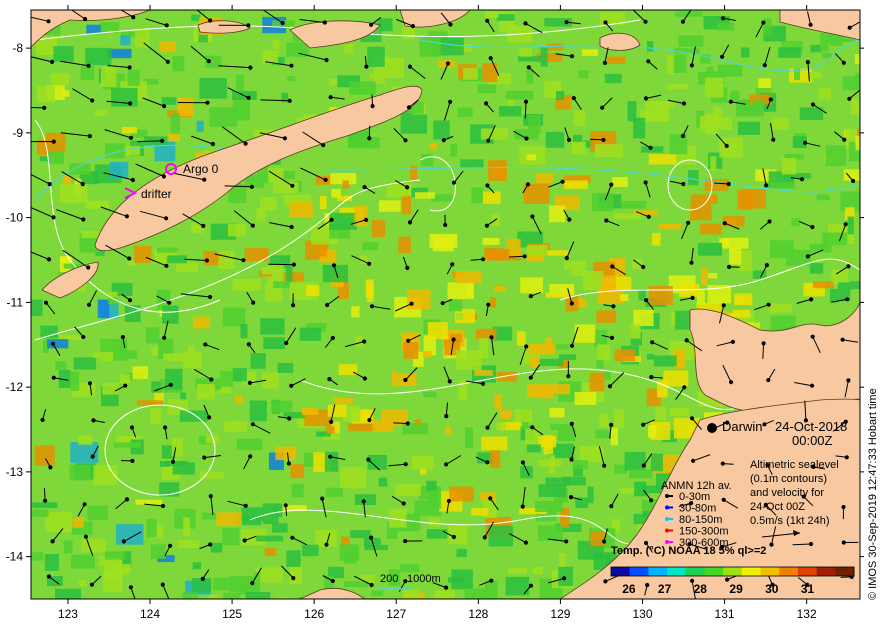 The width and height of the screenshot is (880, 630). I want to click on y-tick-label: -9, so click(17, 133).